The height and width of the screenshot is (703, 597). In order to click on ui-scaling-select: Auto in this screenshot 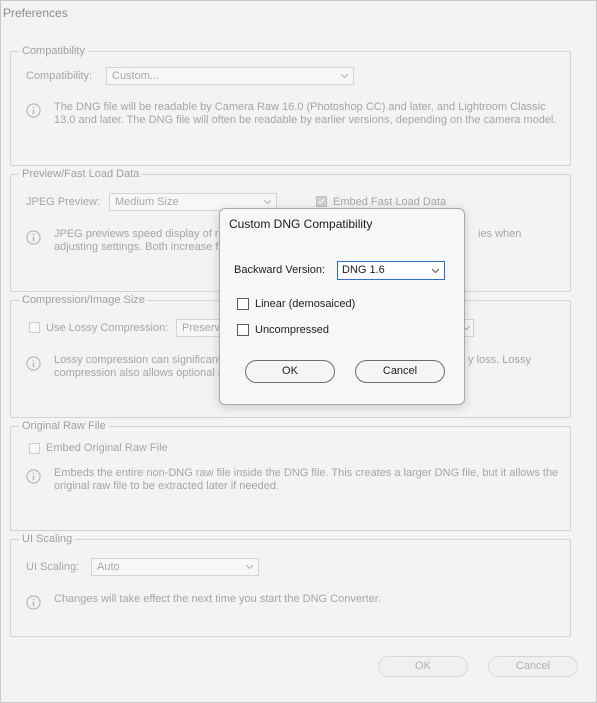, I will do `click(175, 567)`.